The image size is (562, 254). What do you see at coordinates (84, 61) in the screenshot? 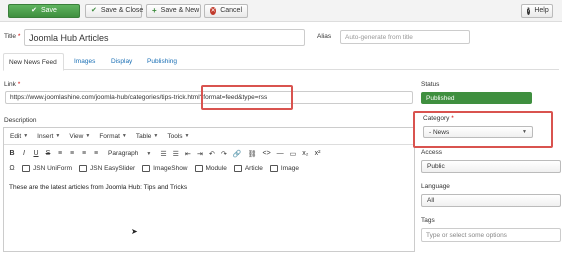
I see `tab-images: Images` at bounding box center [84, 61].